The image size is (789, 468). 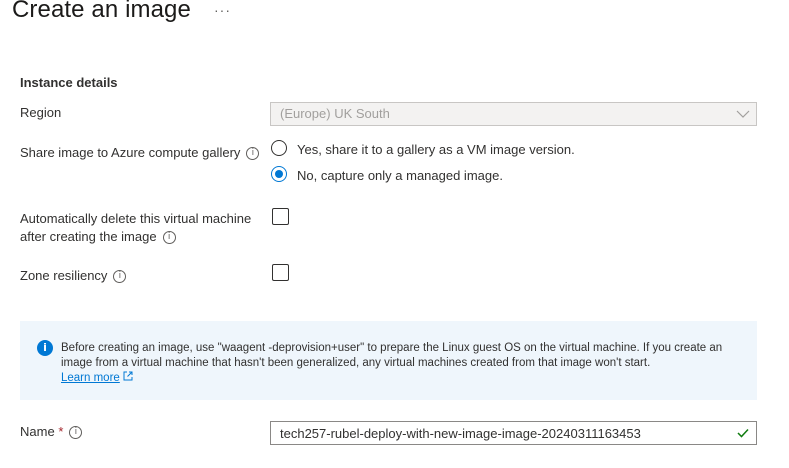 I want to click on learn-more-link: Learn more, so click(x=90, y=378).